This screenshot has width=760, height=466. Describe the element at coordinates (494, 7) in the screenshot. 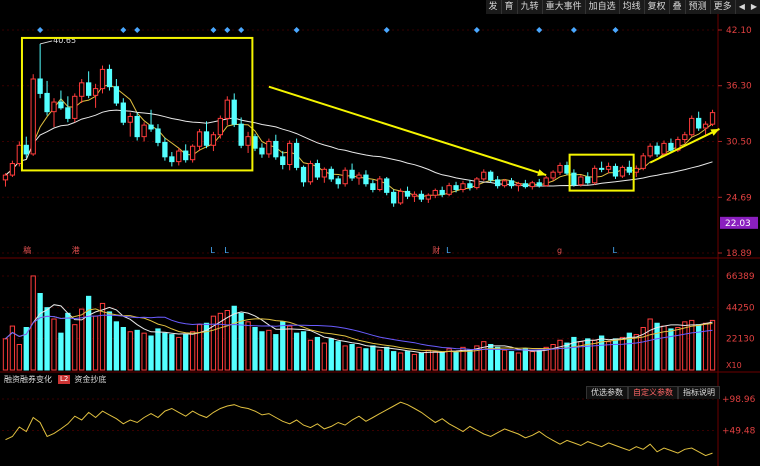

I see `toolbar-fa-button: 发` at that location.